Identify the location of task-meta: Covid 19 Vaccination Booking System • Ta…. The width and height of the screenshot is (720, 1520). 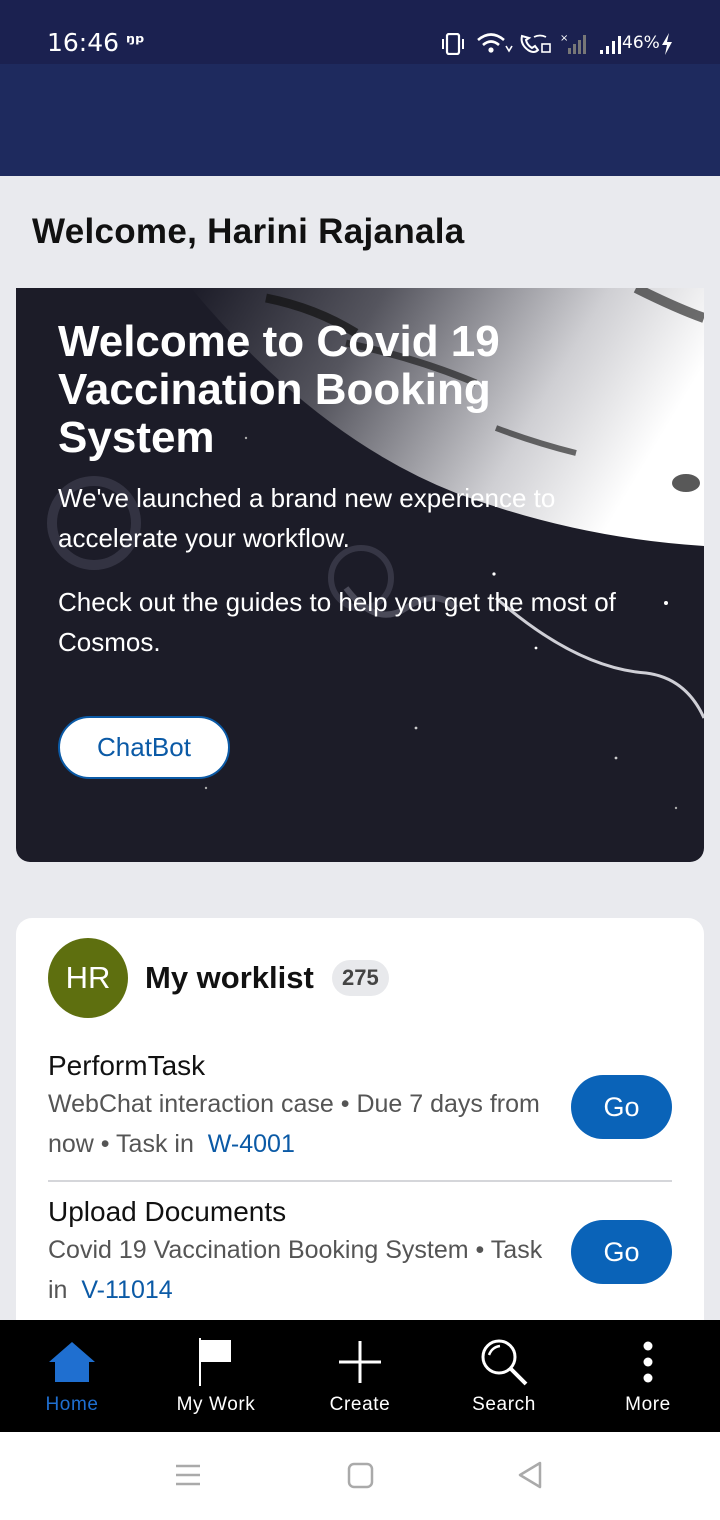
(298, 1270).